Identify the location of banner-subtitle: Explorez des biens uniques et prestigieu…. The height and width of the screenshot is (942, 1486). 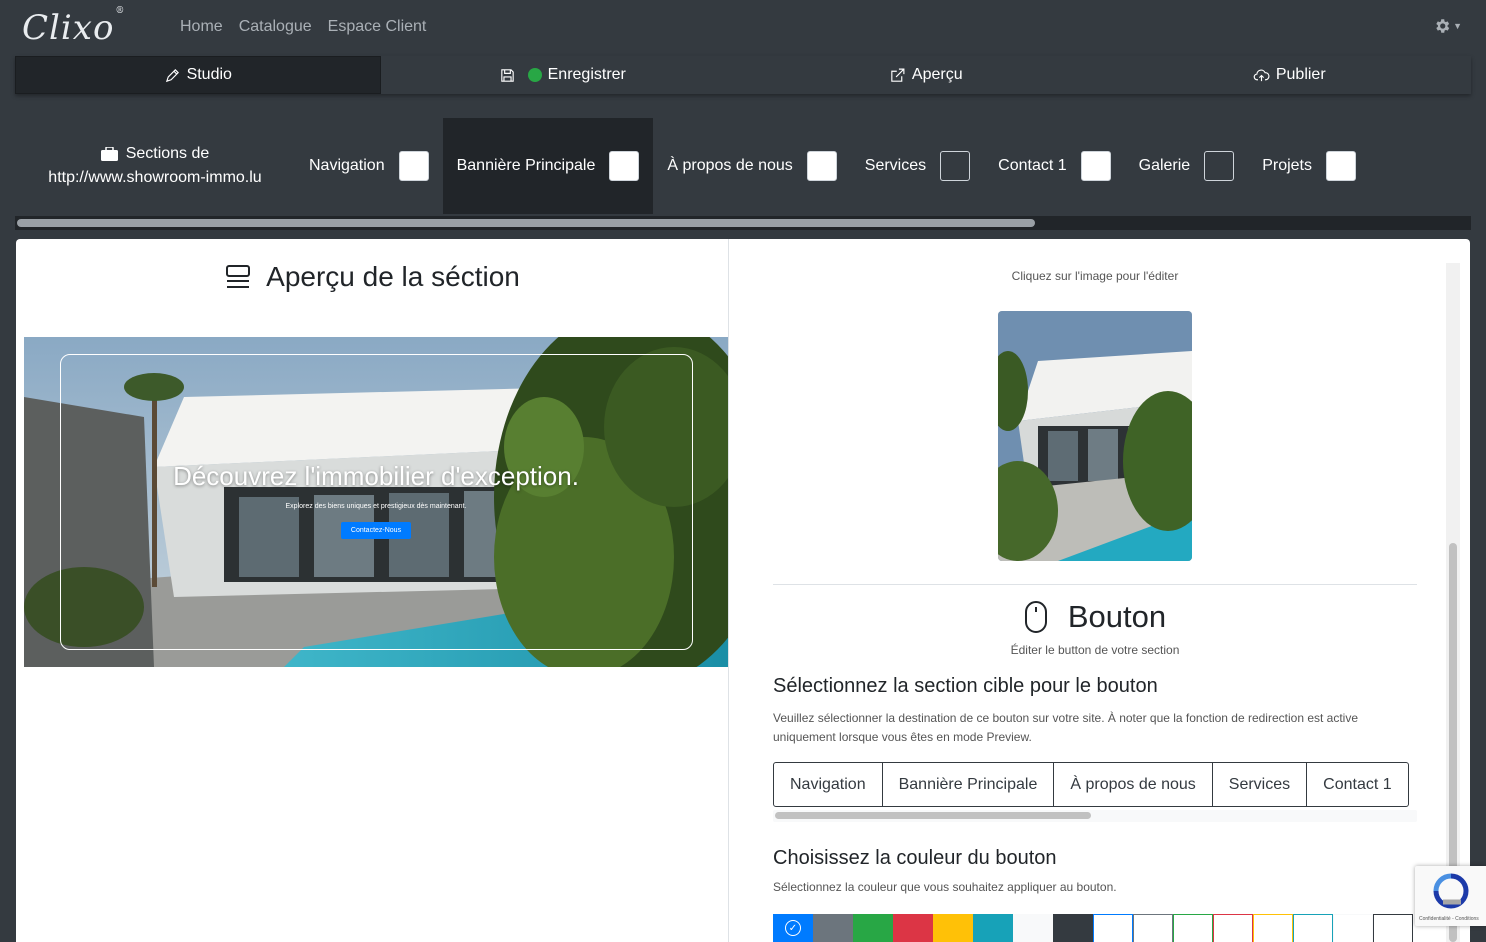
(376, 506).